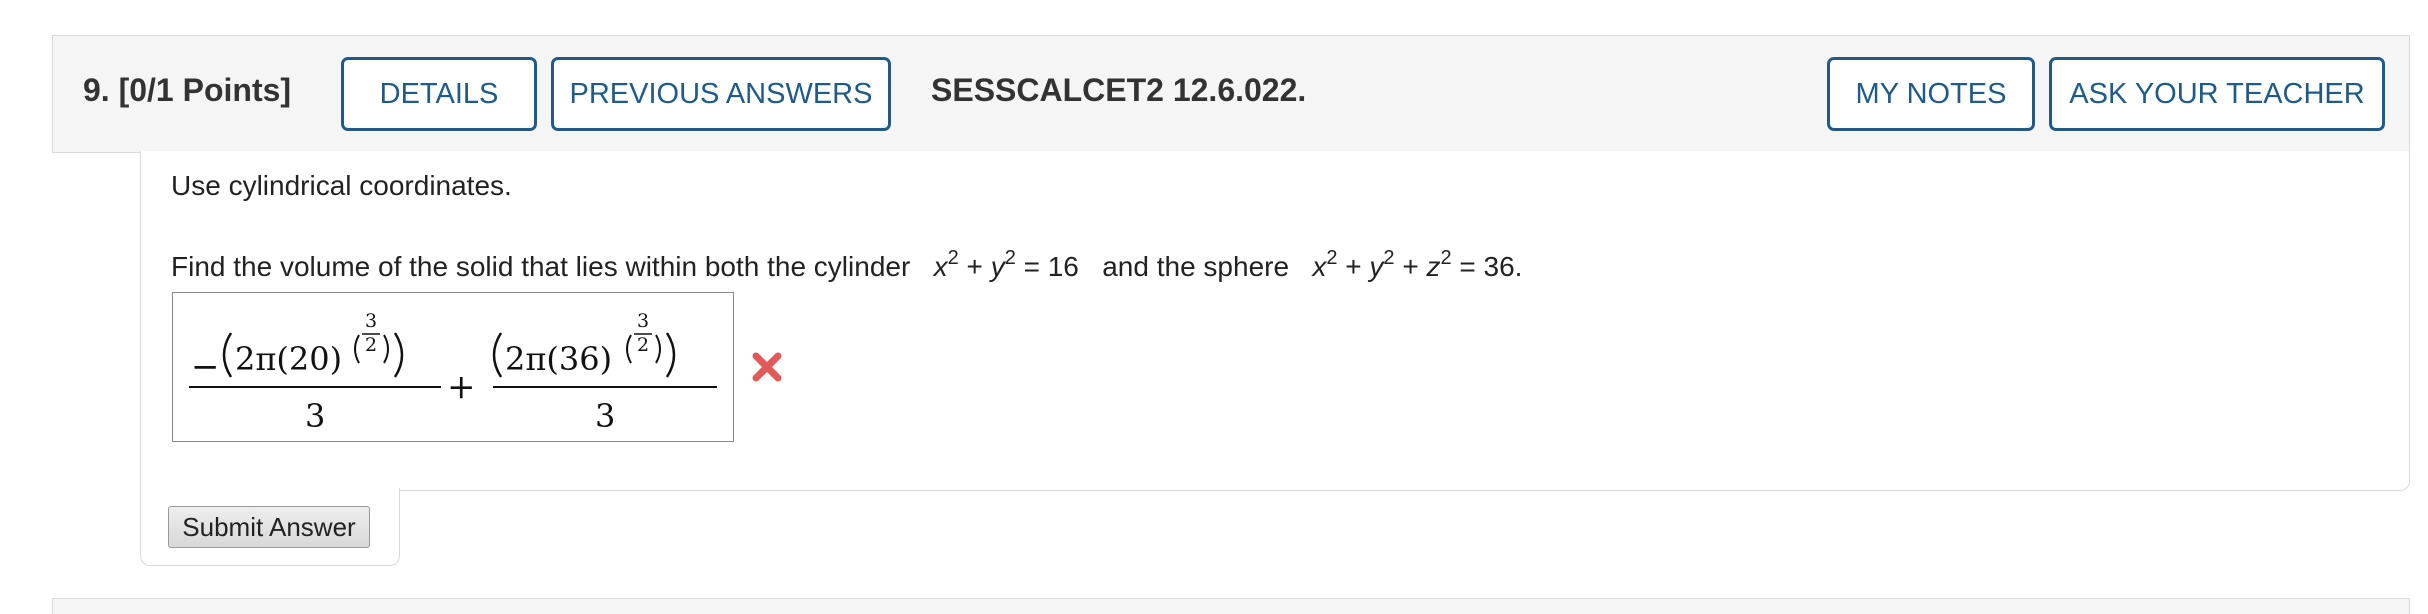 This screenshot has height=614, width=2428. What do you see at coordinates (1119, 90) in the screenshot?
I see `question-reference: SESSCALCET2 12.6.022.` at bounding box center [1119, 90].